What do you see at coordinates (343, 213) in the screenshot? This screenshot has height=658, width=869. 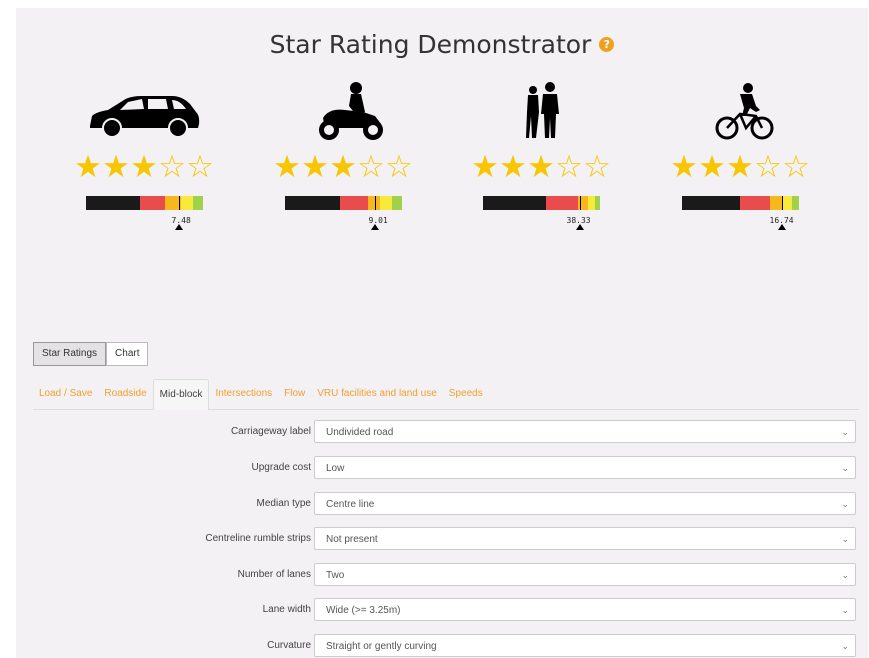 I see `risk-bar: 9.01` at bounding box center [343, 213].